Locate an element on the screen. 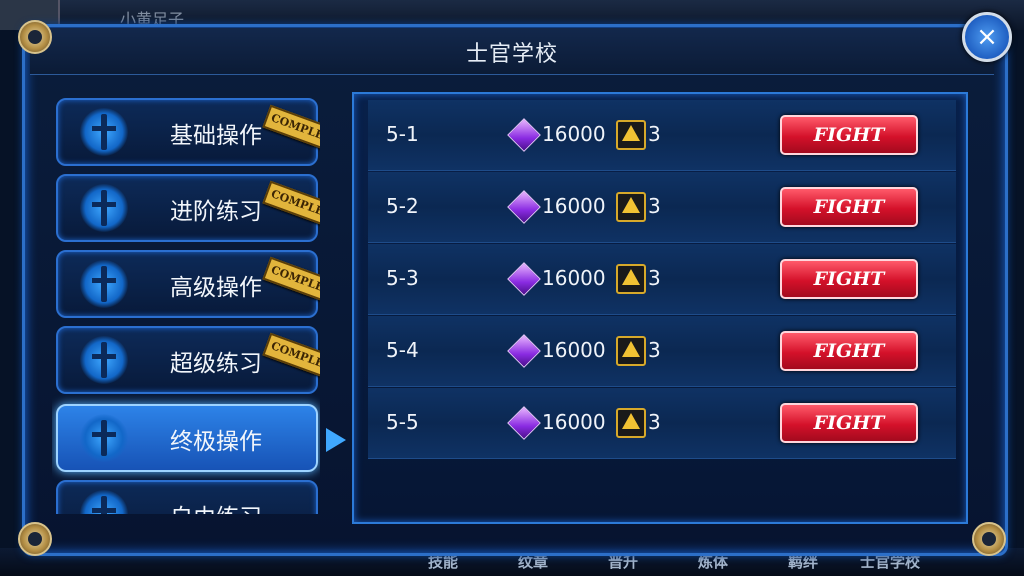 The width and height of the screenshot is (1024, 576). stage-id: 5-3 is located at coordinates (402, 278).